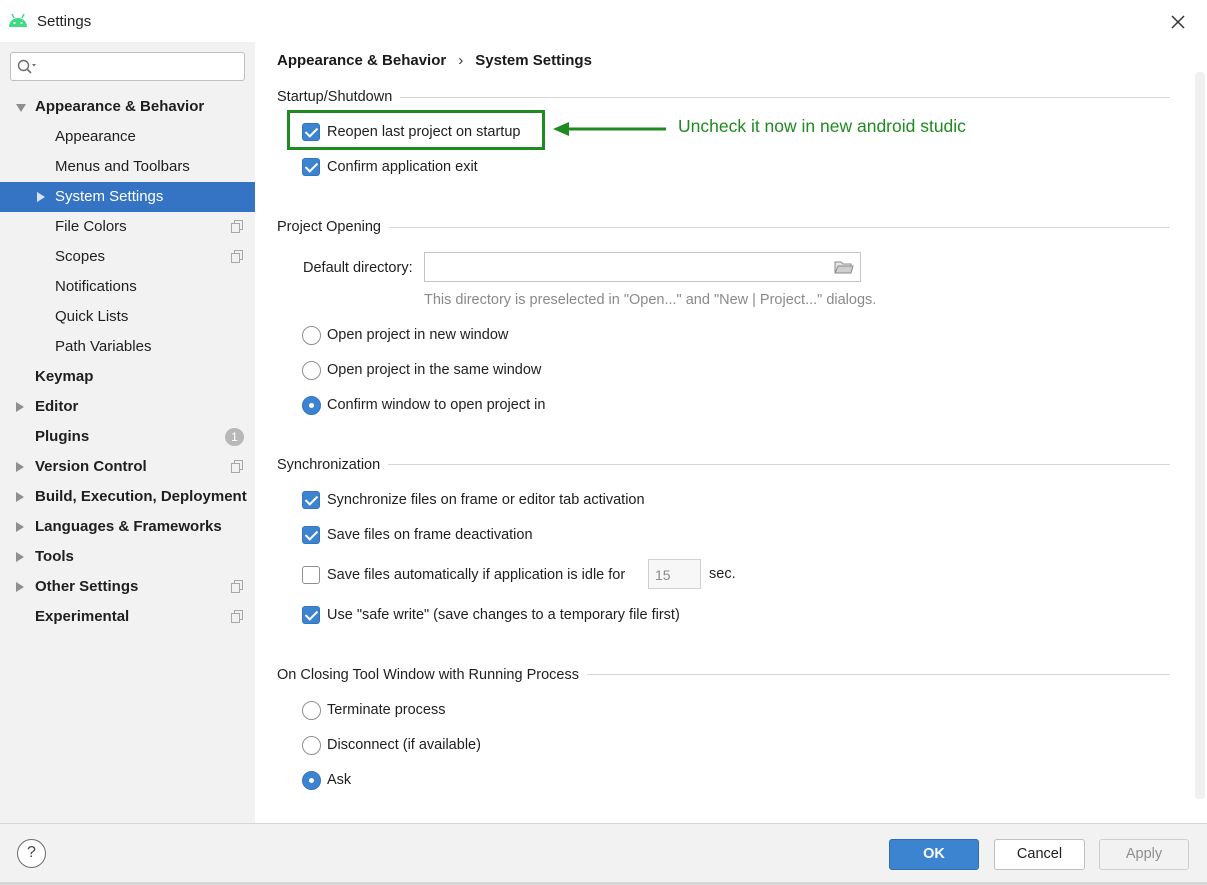 The width and height of the screenshot is (1207, 885). Describe the element at coordinates (358, 268) in the screenshot. I see `default-directory-label: Default directory:` at that location.